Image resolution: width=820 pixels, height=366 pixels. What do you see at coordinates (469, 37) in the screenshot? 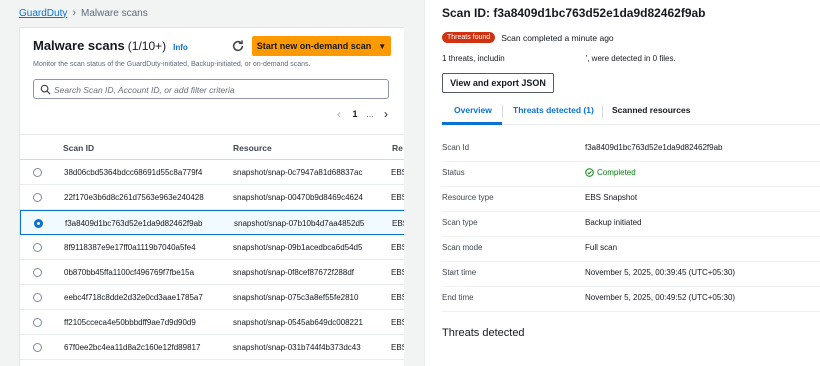
I see `threats-found-badge: Threats found` at bounding box center [469, 37].